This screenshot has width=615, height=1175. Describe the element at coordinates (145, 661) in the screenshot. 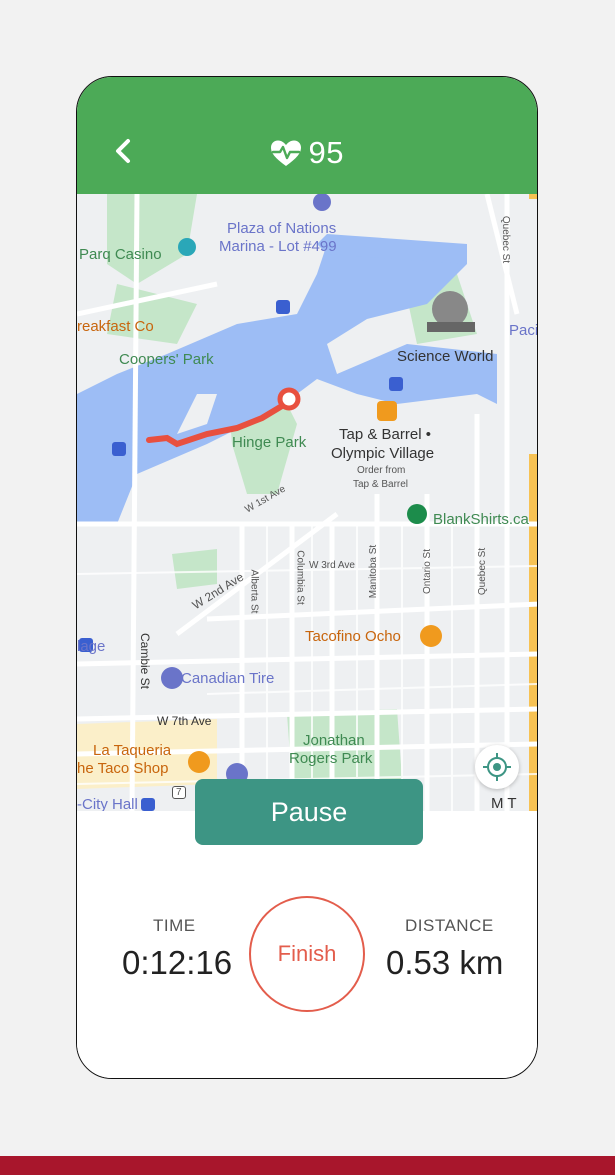

I see `map-label-cambie: Cambie St` at that location.